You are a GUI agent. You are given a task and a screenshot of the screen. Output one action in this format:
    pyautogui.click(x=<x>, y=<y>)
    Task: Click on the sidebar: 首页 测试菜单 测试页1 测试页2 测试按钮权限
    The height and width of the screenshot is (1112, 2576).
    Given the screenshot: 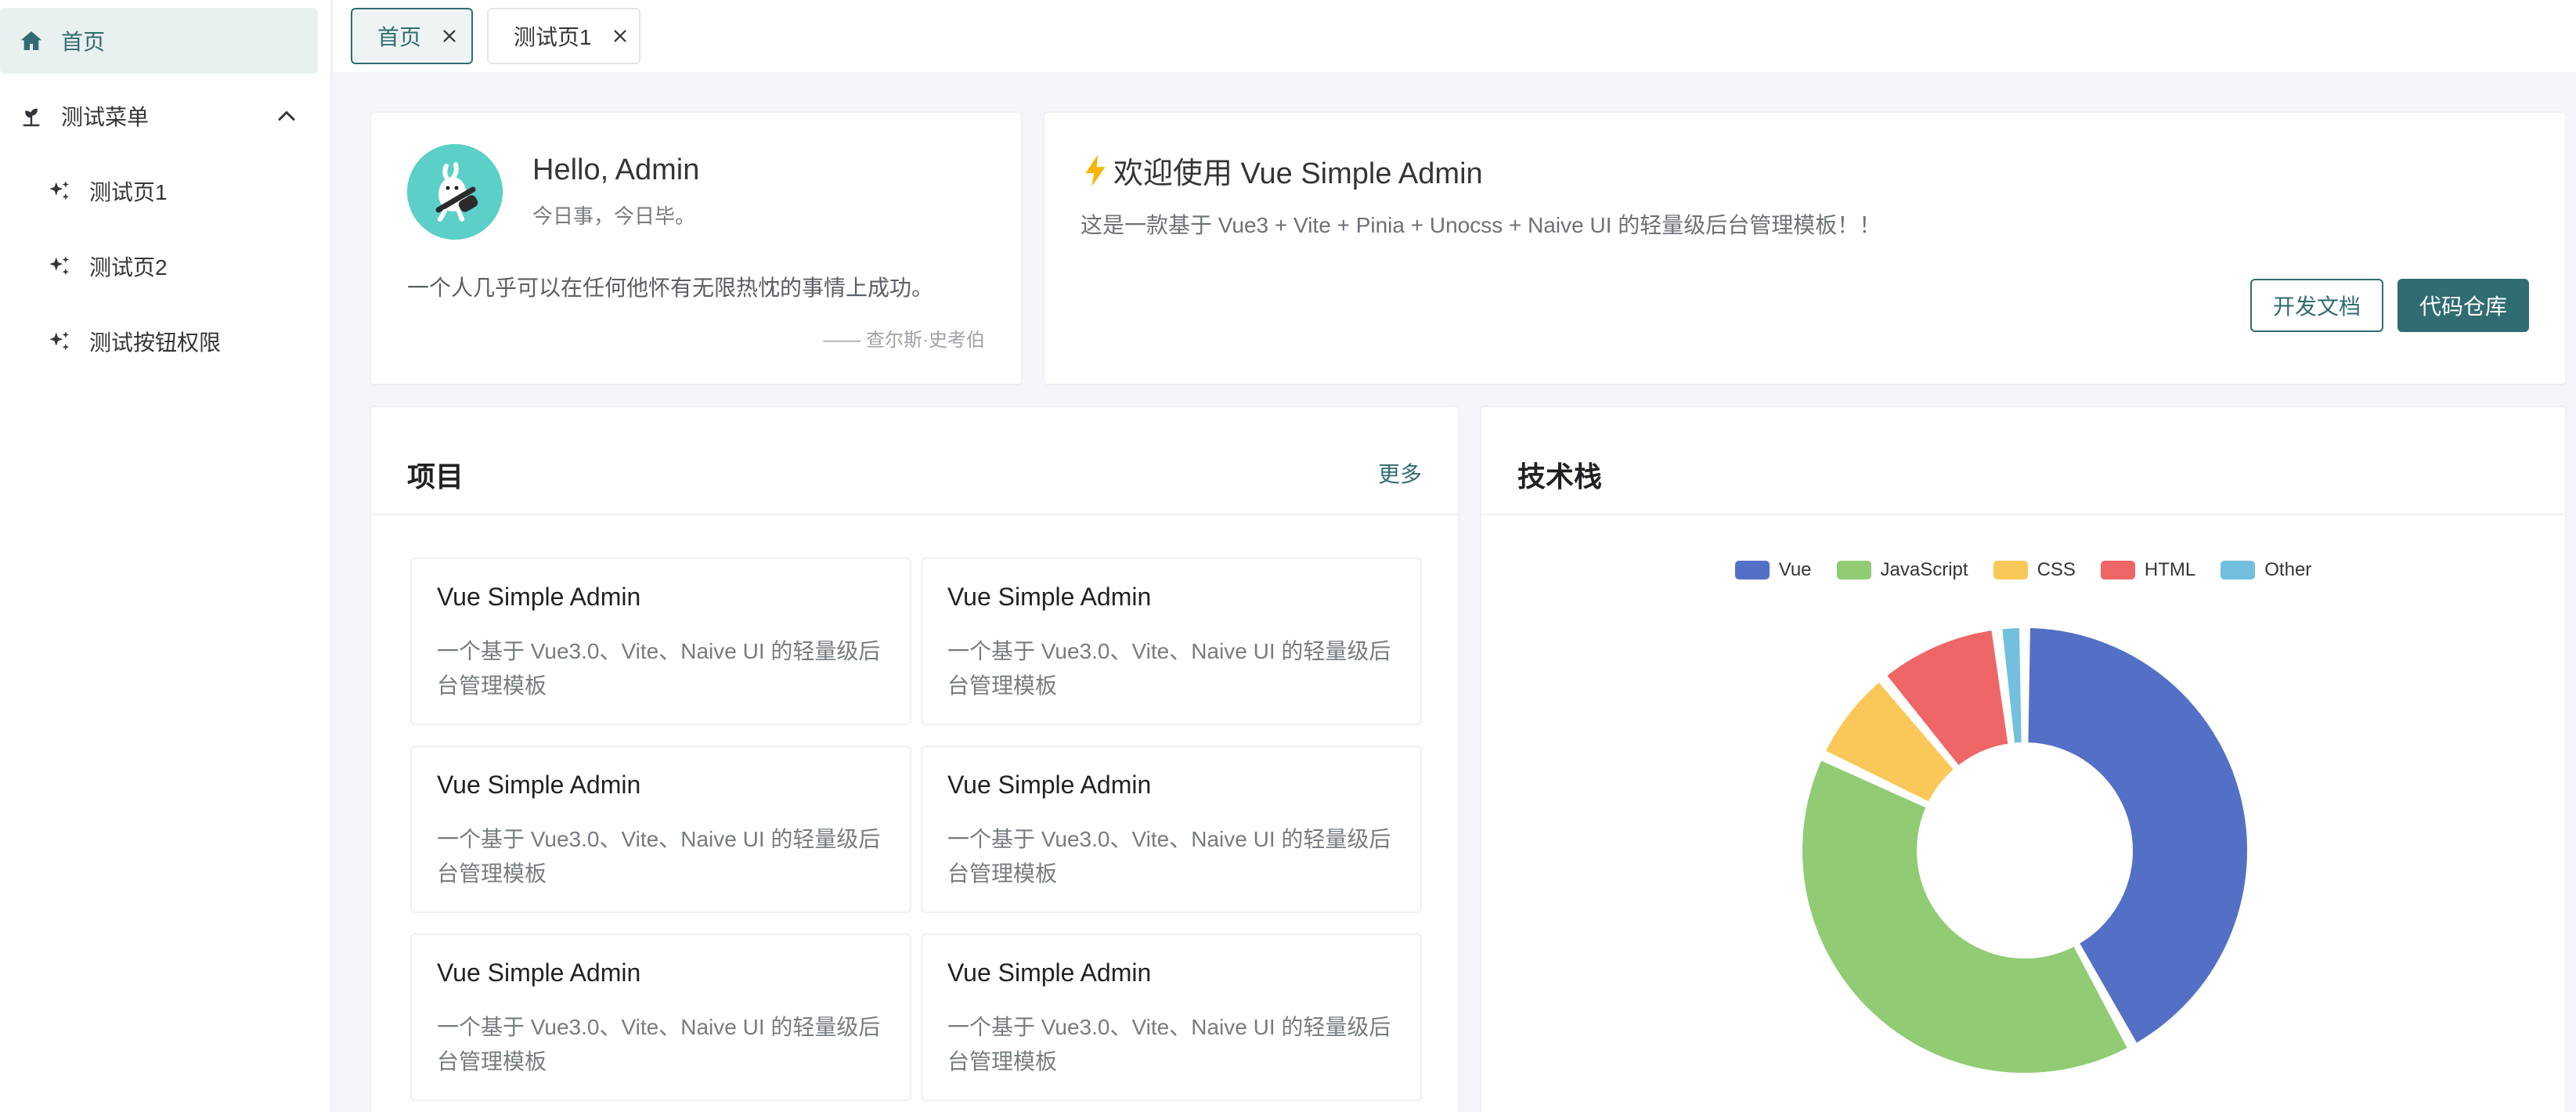 What is the action you would take?
    pyautogui.click(x=166, y=556)
    